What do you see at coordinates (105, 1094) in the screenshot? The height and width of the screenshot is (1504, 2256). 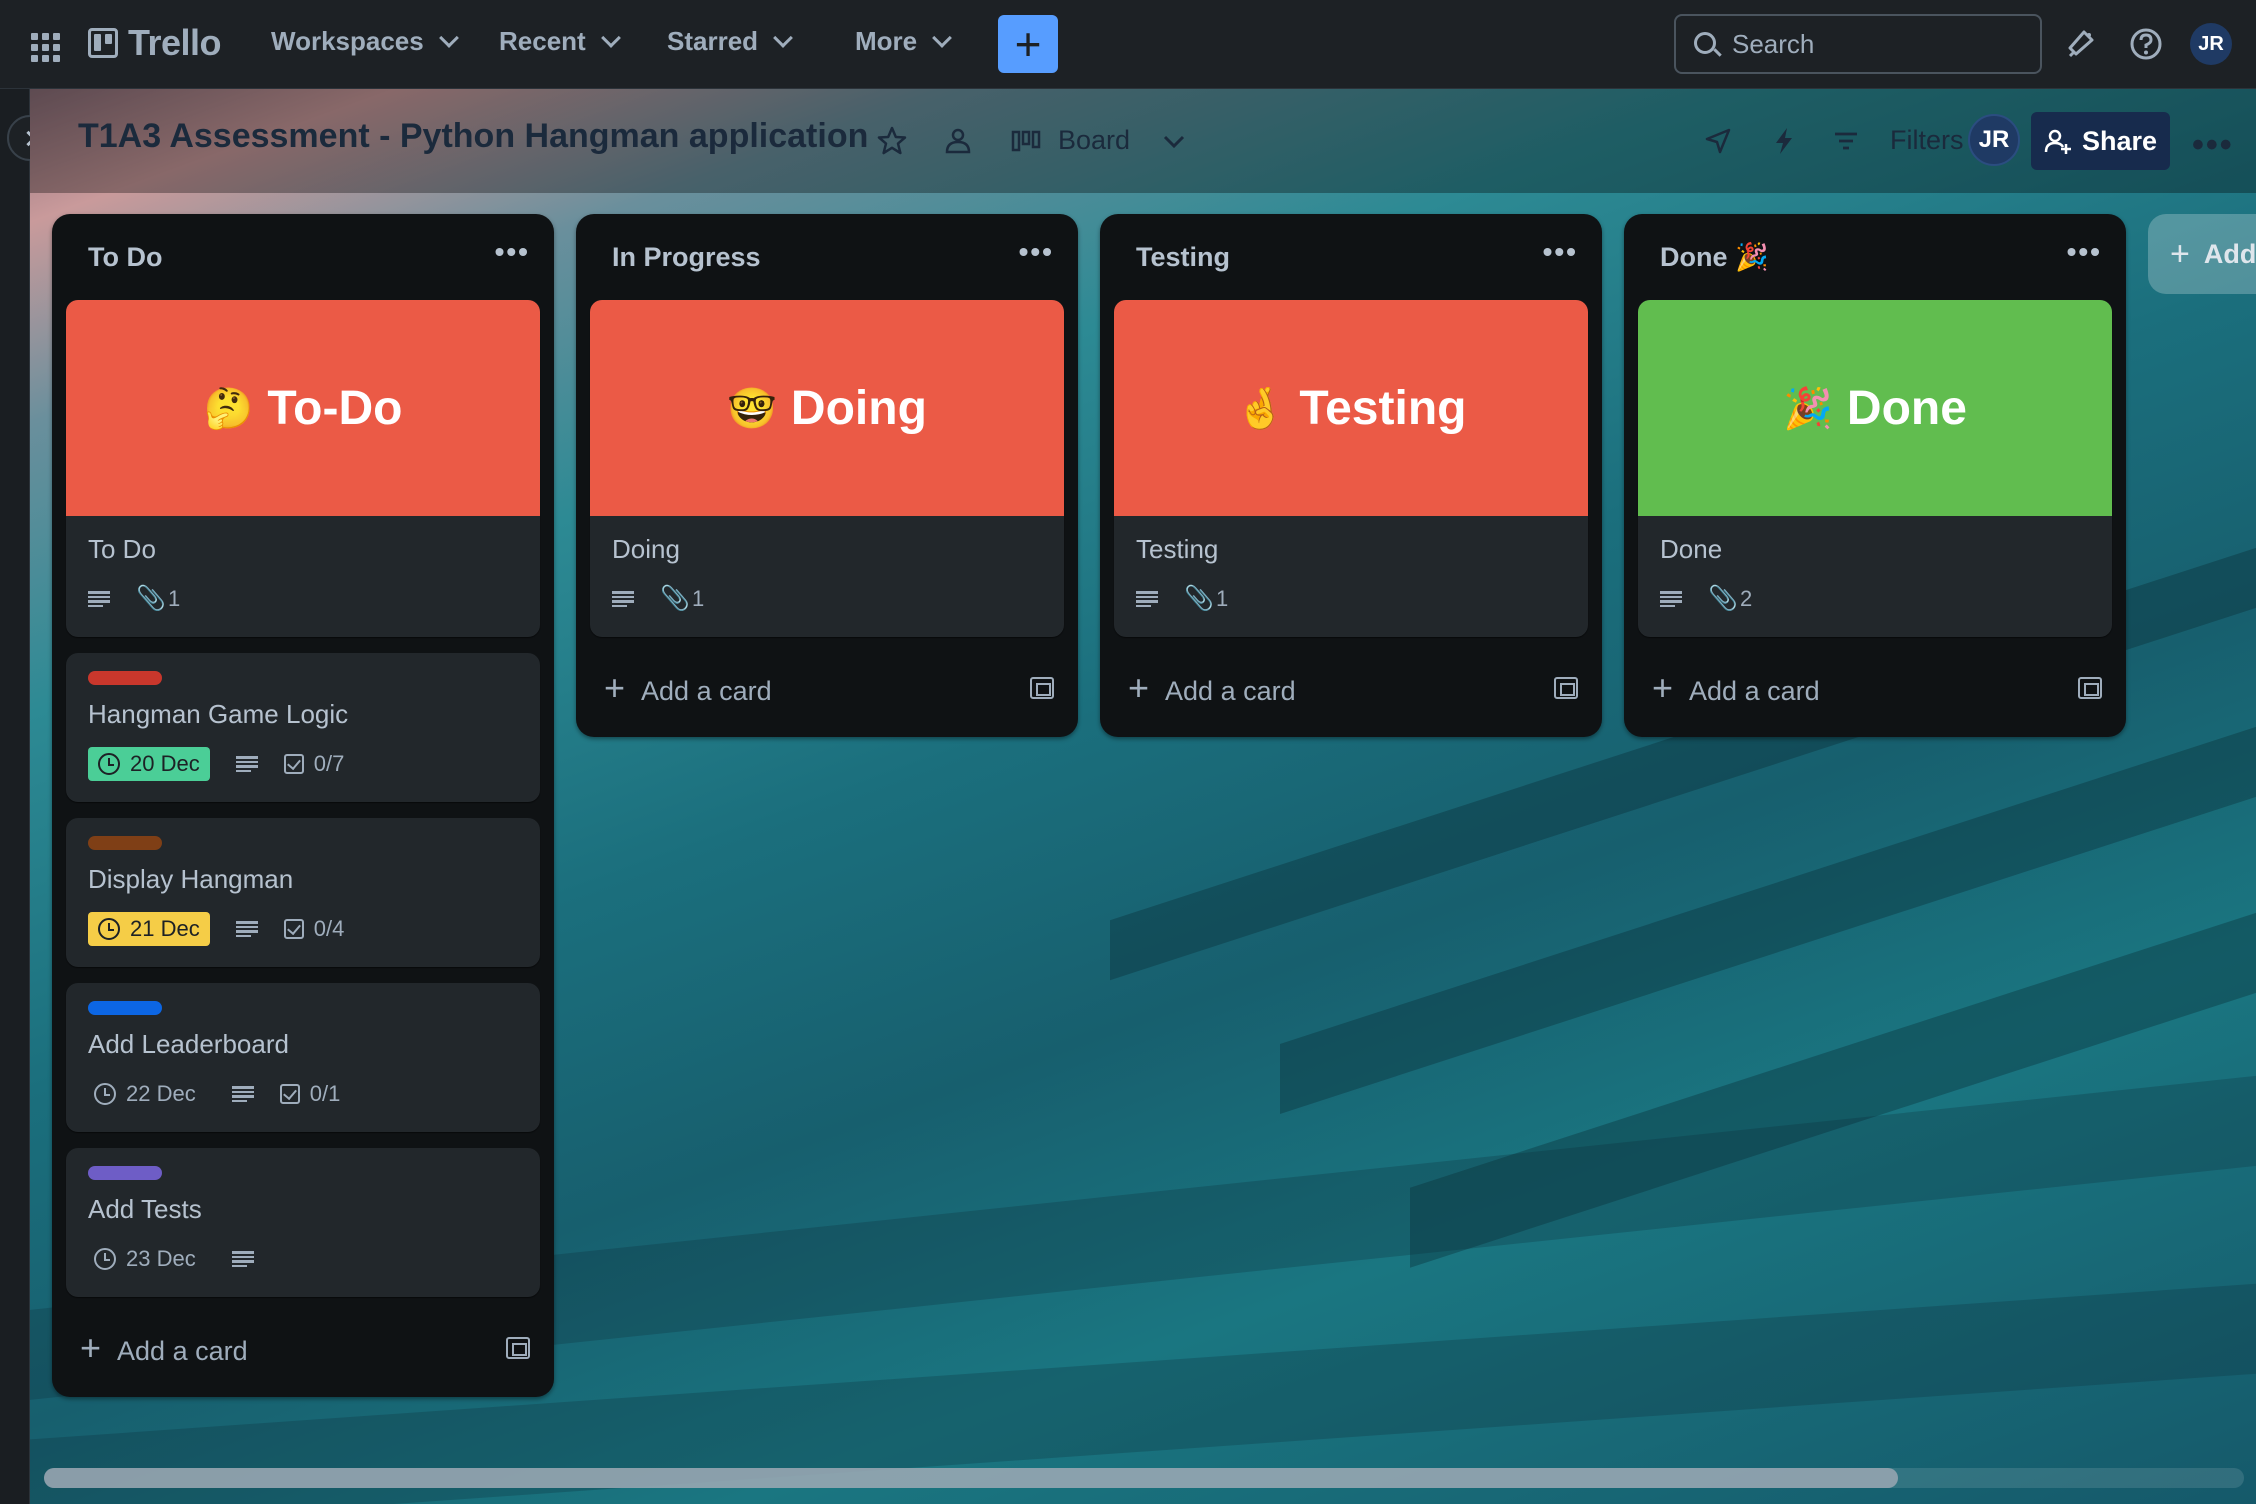 I see `clock-icon` at bounding box center [105, 1094].